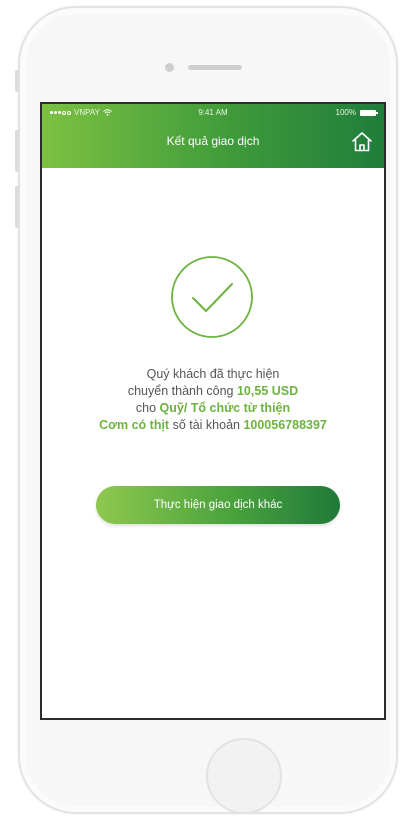 This screenshot has height=821, width=400. I want to click on new-transaction-button: Thực hiện giao dịch khác, so click(218, 505).